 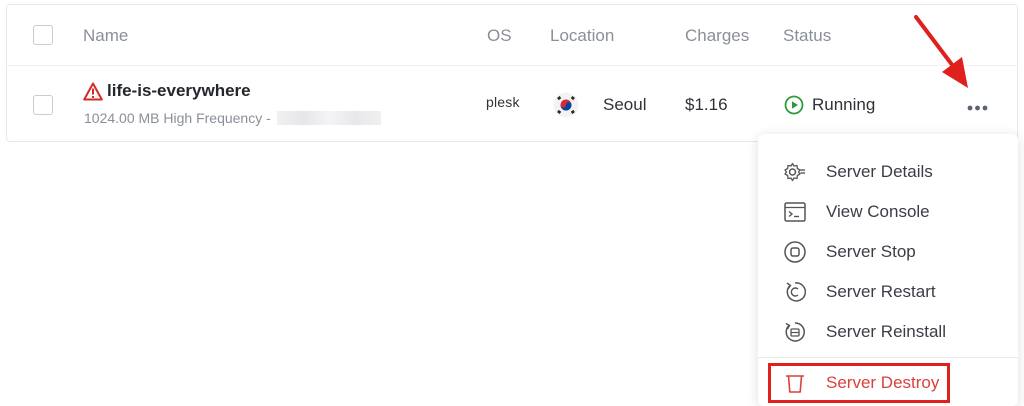 What do you see at coordinates (881, 291) in the screenshot?
I see `menu-item-label: Server Restart` at bounding box center [881, 291].